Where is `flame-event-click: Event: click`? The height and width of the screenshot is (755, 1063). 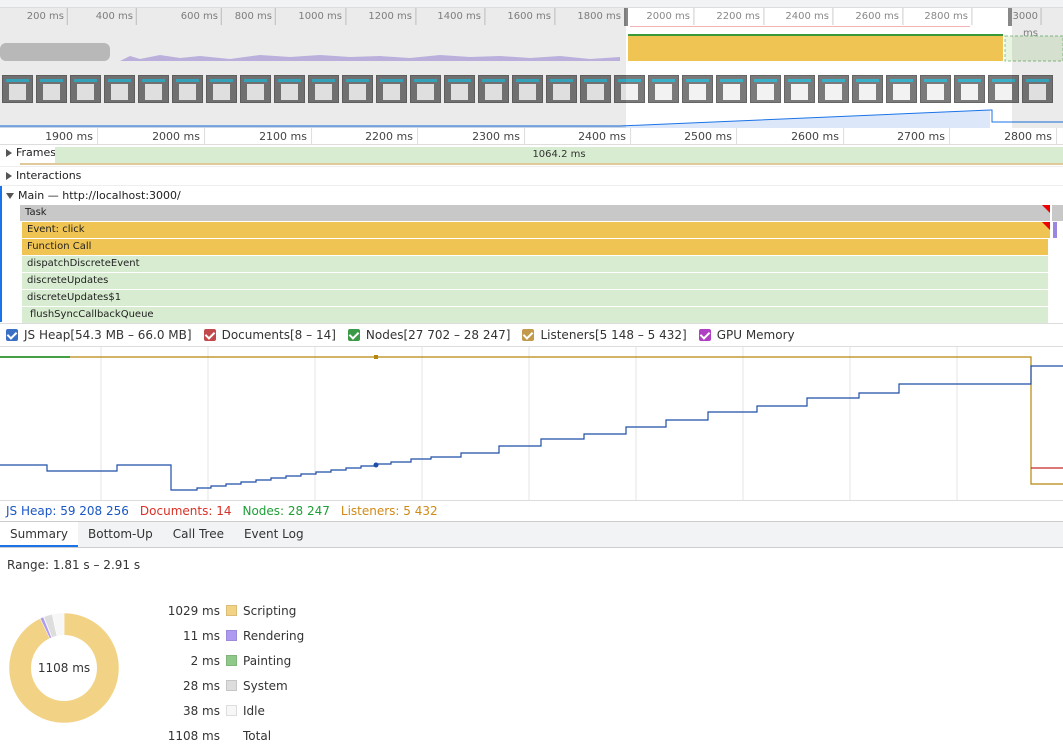
flame-event-click: Event: click is located at coordinates (536, 230).